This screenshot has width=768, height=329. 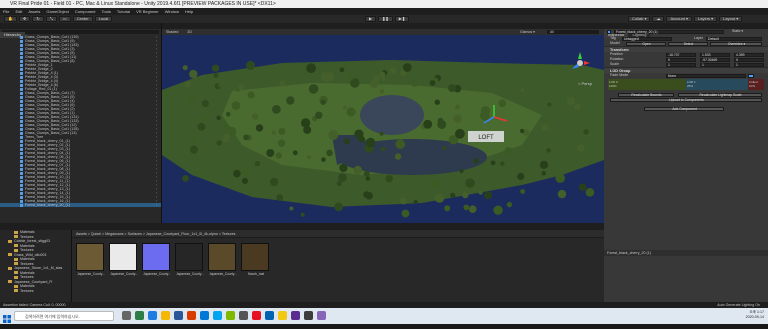 What do you see at coordinates (34, 305) in the screenshot?
I see `status-text: Assertion failed: Camera Cull: 0, 00000` at bounding box center [34, 305].